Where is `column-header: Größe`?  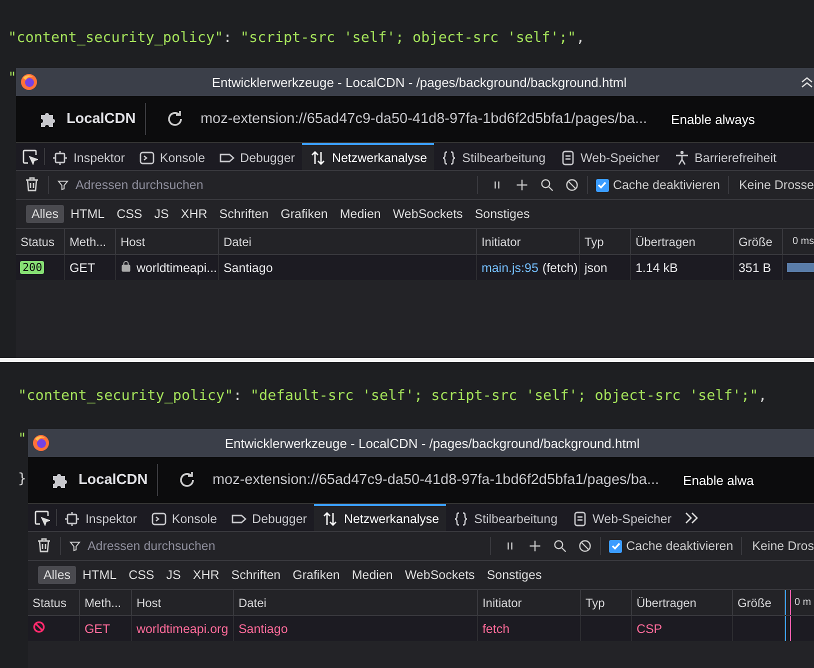 column-header: Größe is located at coordinates (759, 241).